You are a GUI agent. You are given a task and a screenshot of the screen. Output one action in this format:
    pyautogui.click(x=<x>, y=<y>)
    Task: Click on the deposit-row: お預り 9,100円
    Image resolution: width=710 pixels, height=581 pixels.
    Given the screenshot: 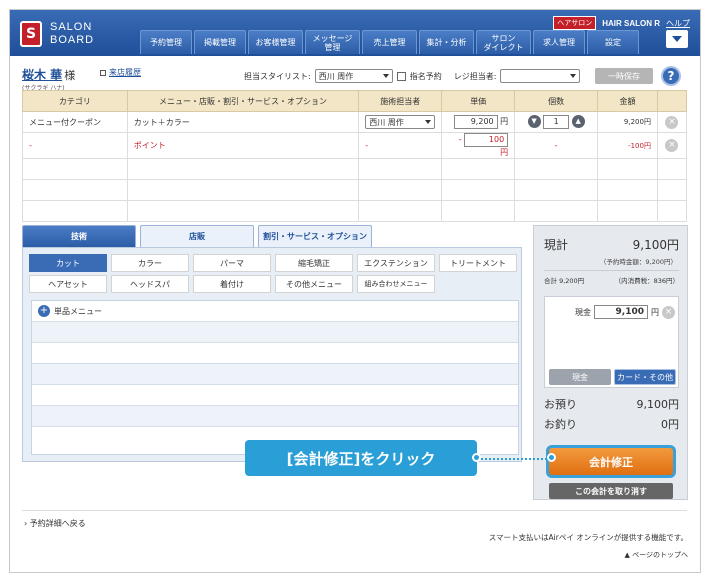 What is the action you would take?
    pyautogui.click(x=611, y=404)
    